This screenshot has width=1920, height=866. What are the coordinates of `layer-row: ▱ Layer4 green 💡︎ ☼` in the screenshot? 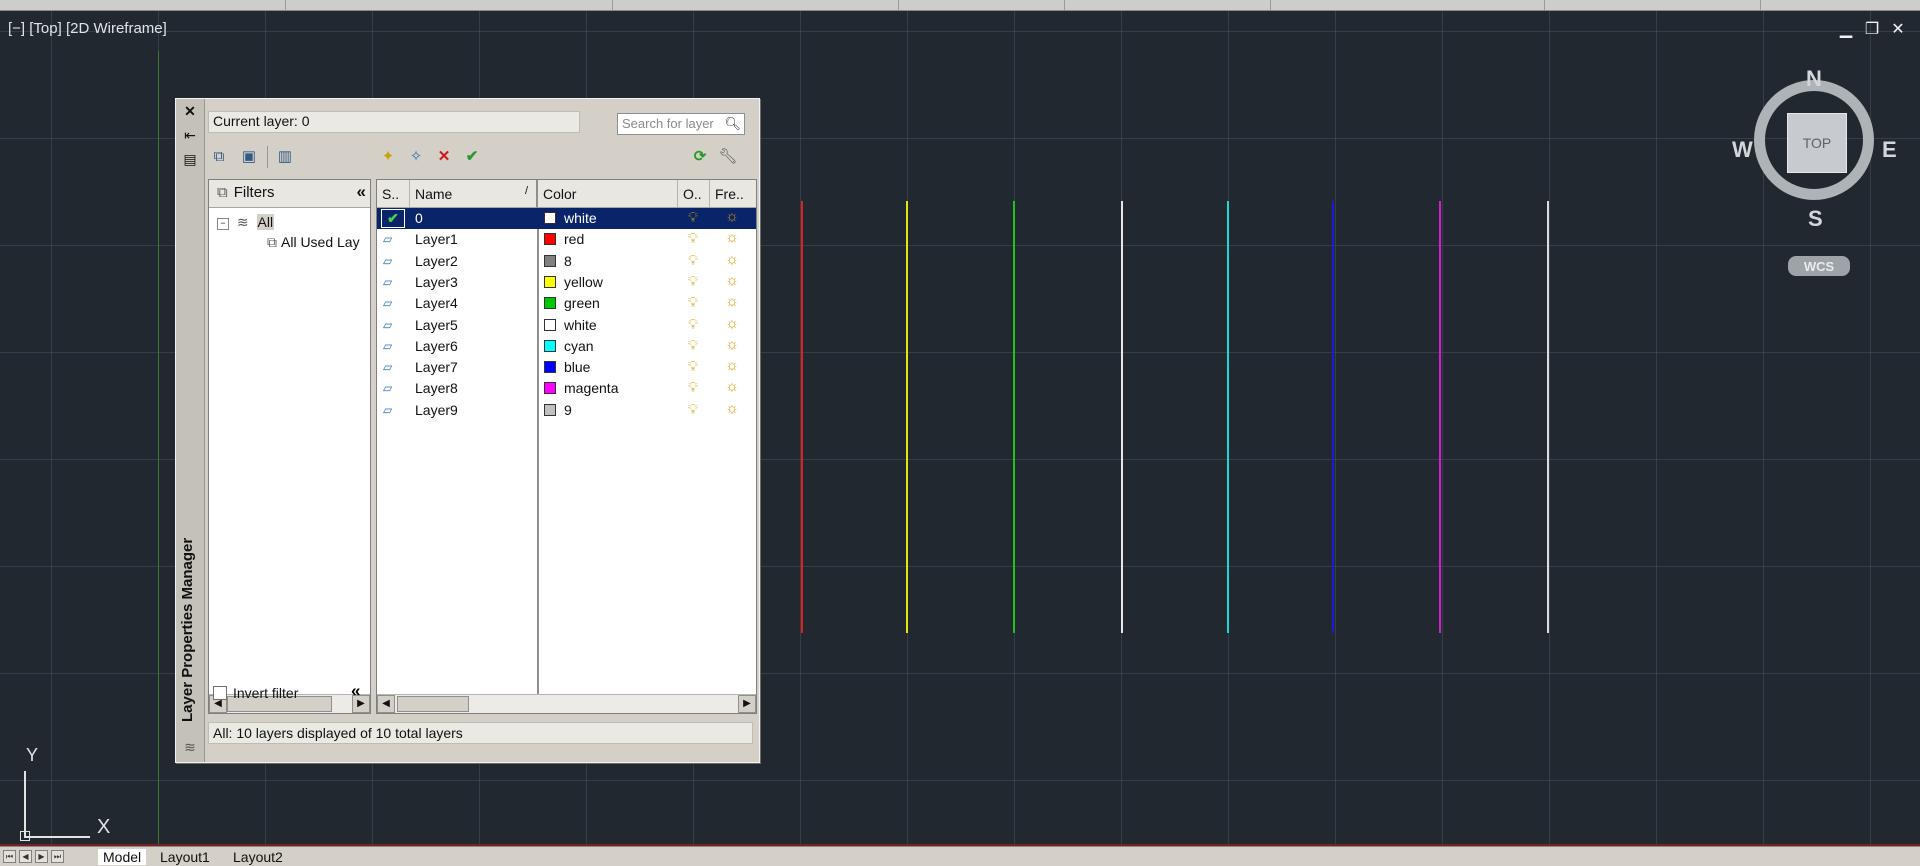 It's located at (566, 303).